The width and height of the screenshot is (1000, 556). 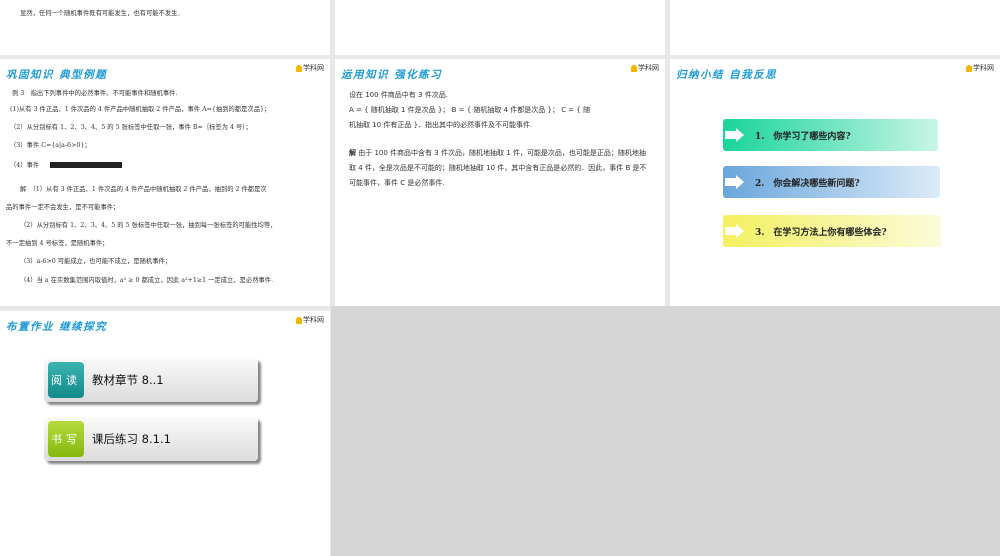 I want to click on summary-item-1: 1. 你学习了哪些内容?, so click(x=830, y=135).